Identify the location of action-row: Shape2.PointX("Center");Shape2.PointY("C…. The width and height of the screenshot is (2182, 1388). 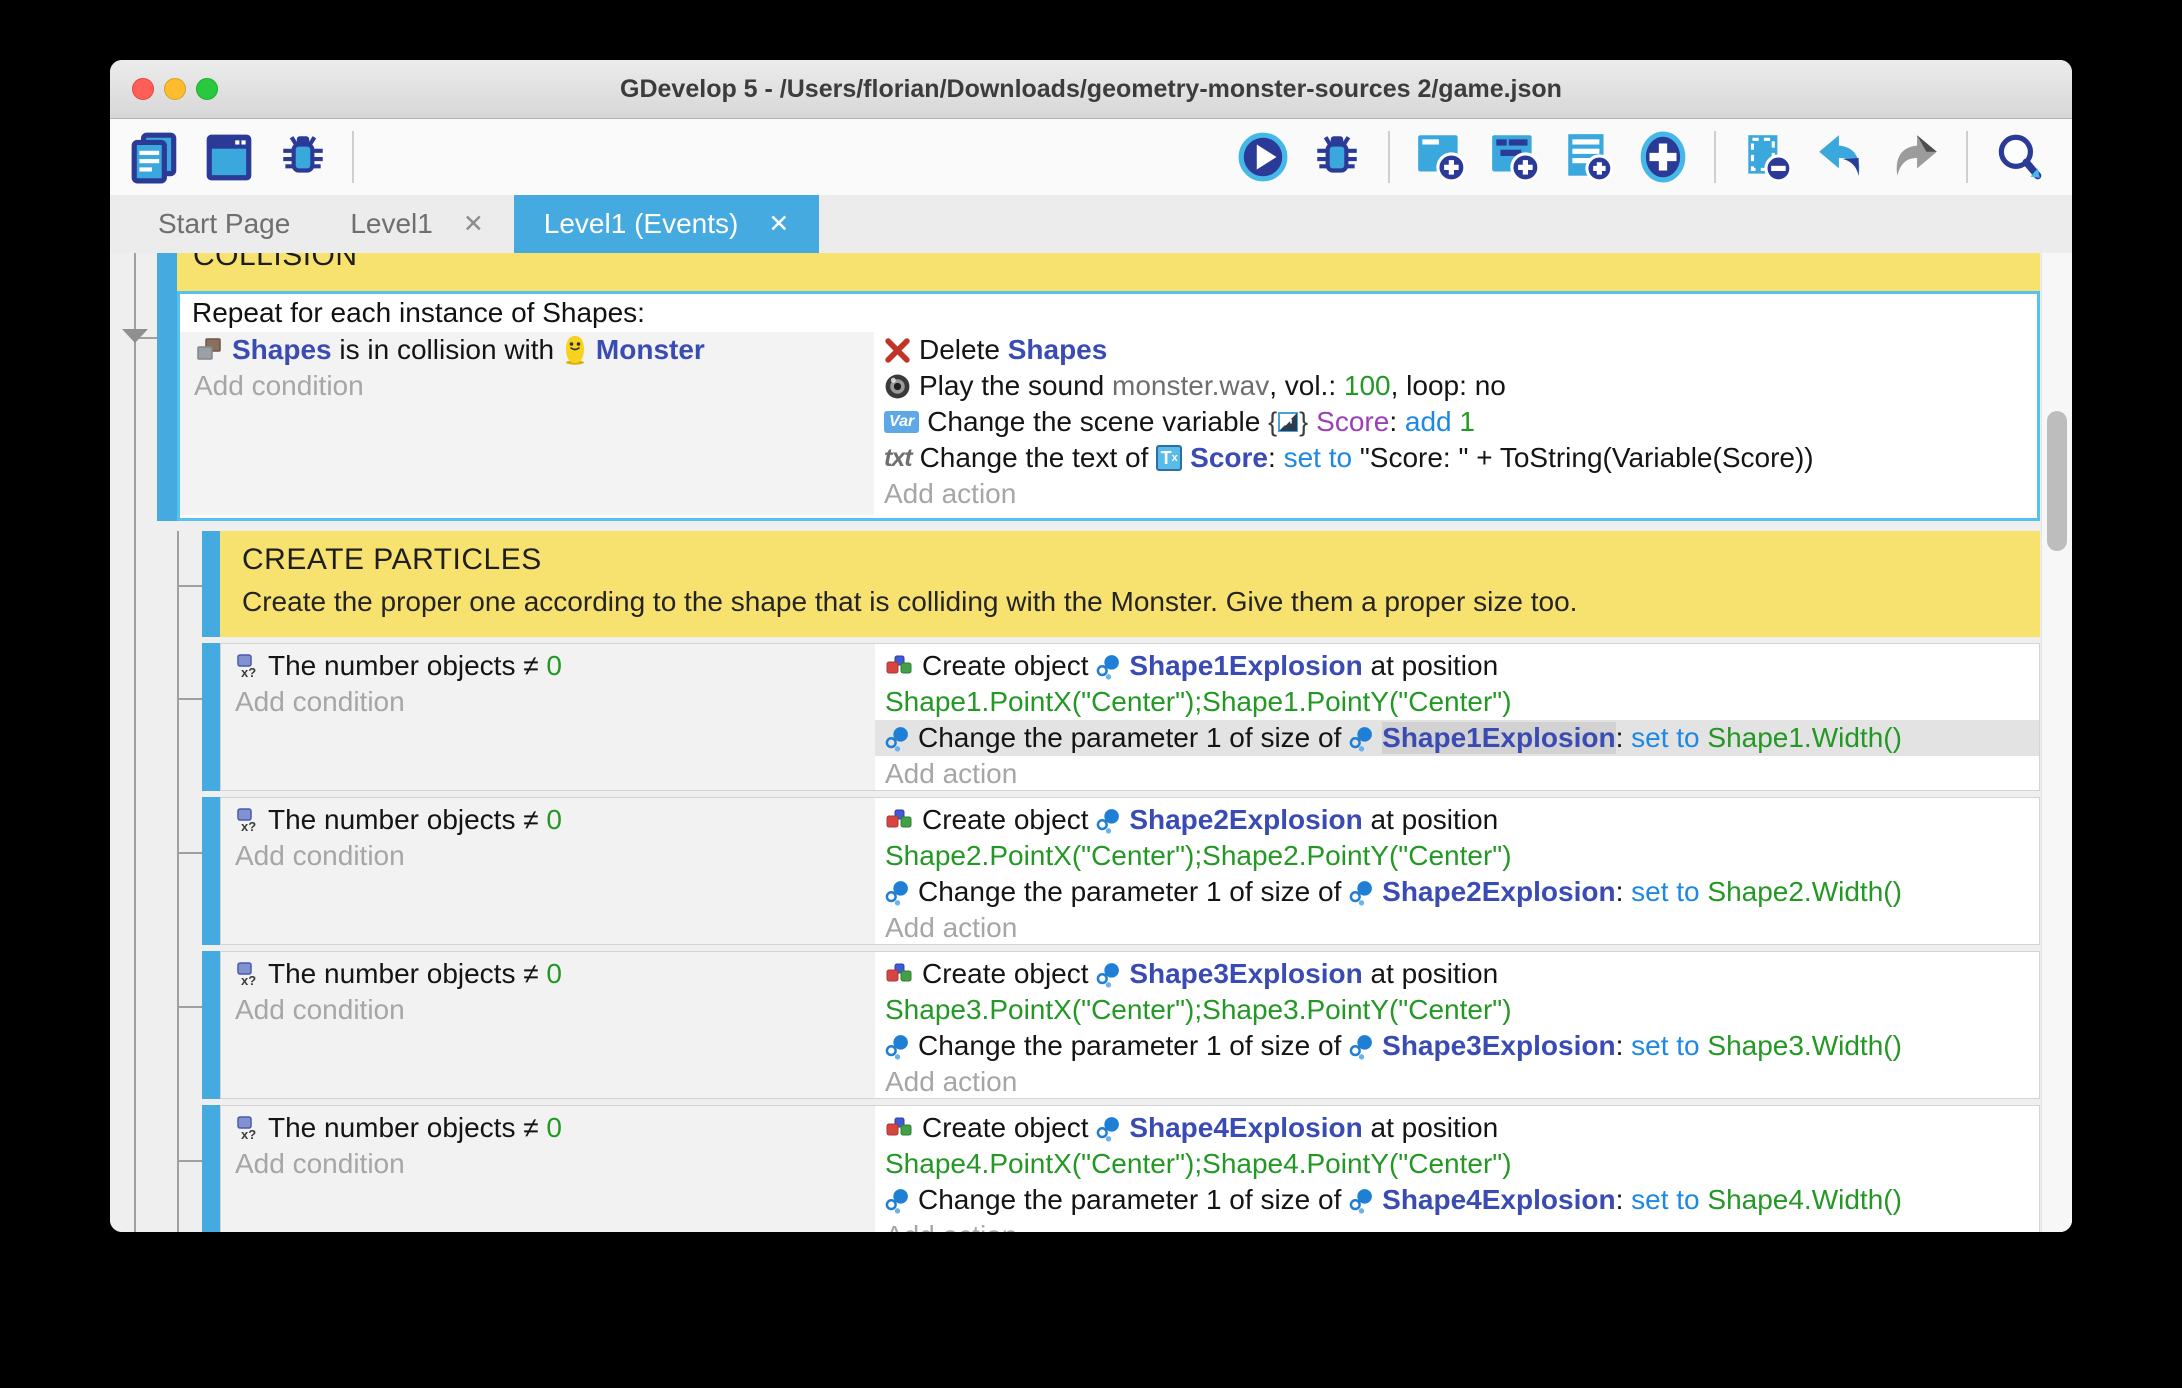
(1462, 856).